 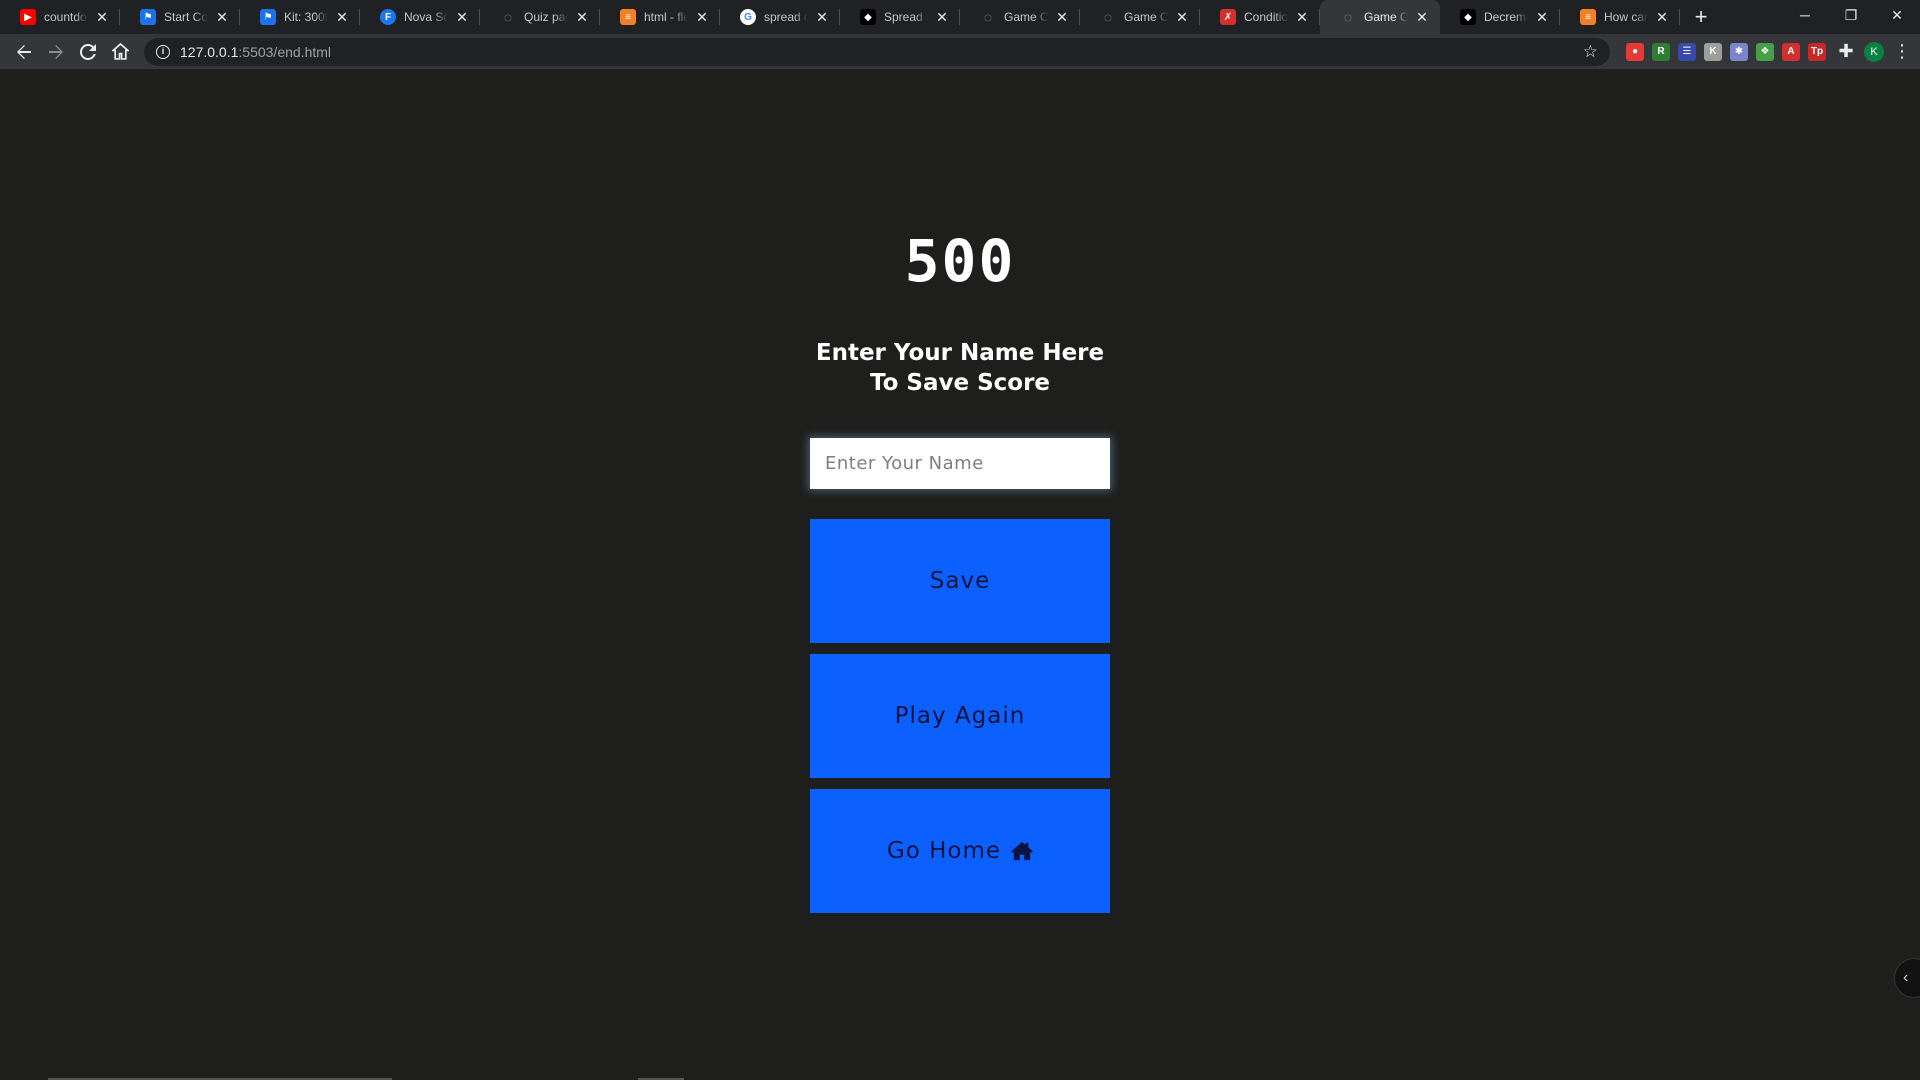 What do you see at coordinates (1907, 978) in the screenshot?
I see `side-panel-toggle: ‹` at bounding box center [1907, 978].